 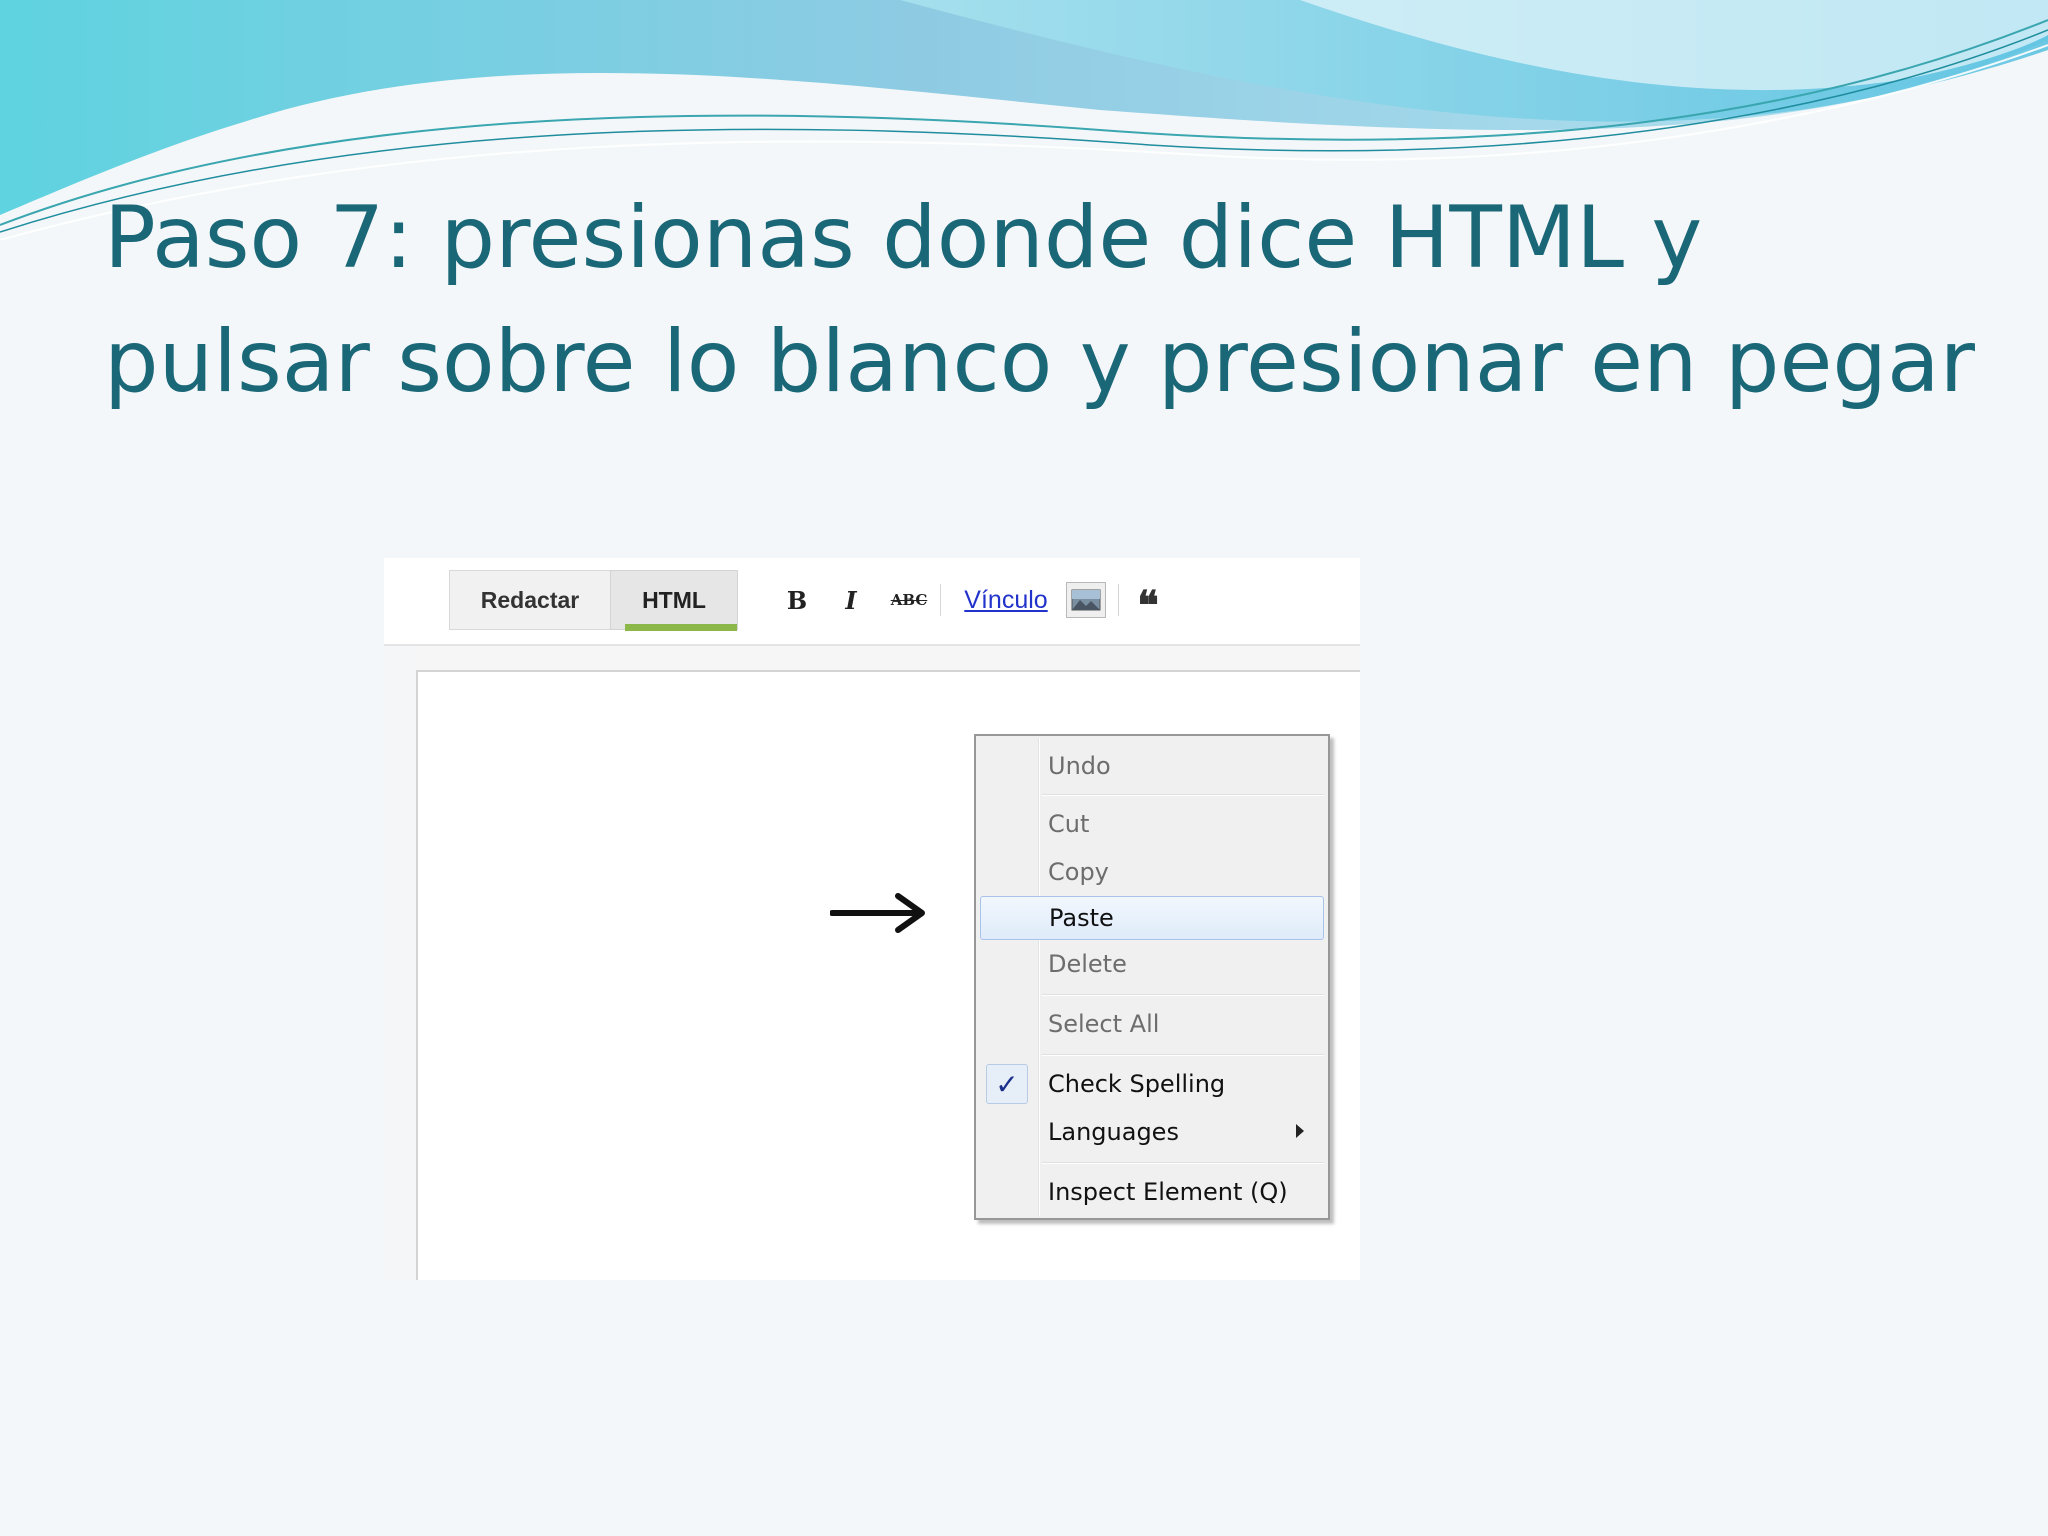 I want to click on tab-redactar: Redactar, so click(x=530, y=600).